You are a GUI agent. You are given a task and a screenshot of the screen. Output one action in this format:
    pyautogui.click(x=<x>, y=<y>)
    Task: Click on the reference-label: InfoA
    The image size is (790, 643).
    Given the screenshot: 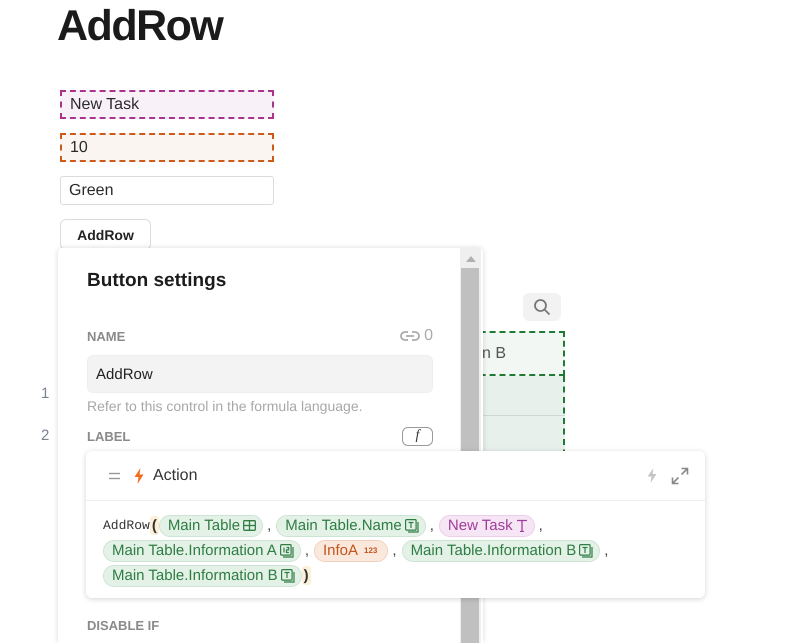 What is the action you would take?
    pyautogui.click(x=340, y=550)
    